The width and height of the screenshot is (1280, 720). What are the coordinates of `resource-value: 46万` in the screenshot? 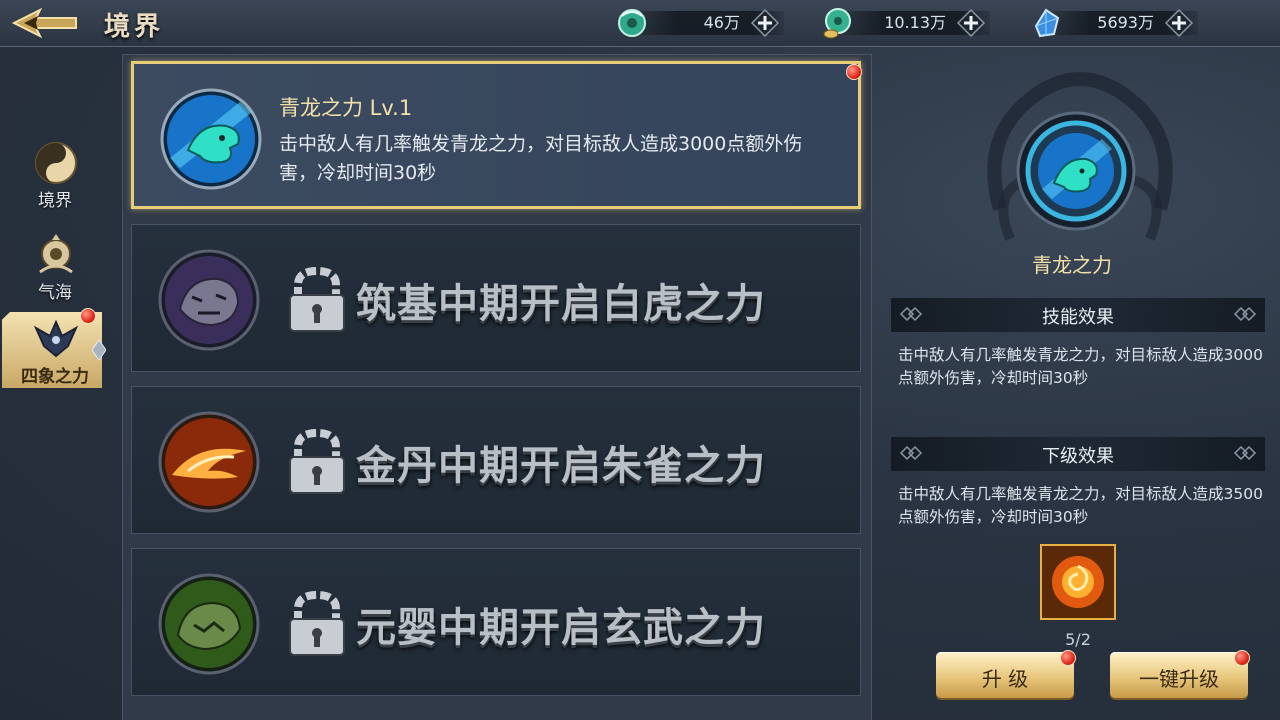 It's located at (721, 22).